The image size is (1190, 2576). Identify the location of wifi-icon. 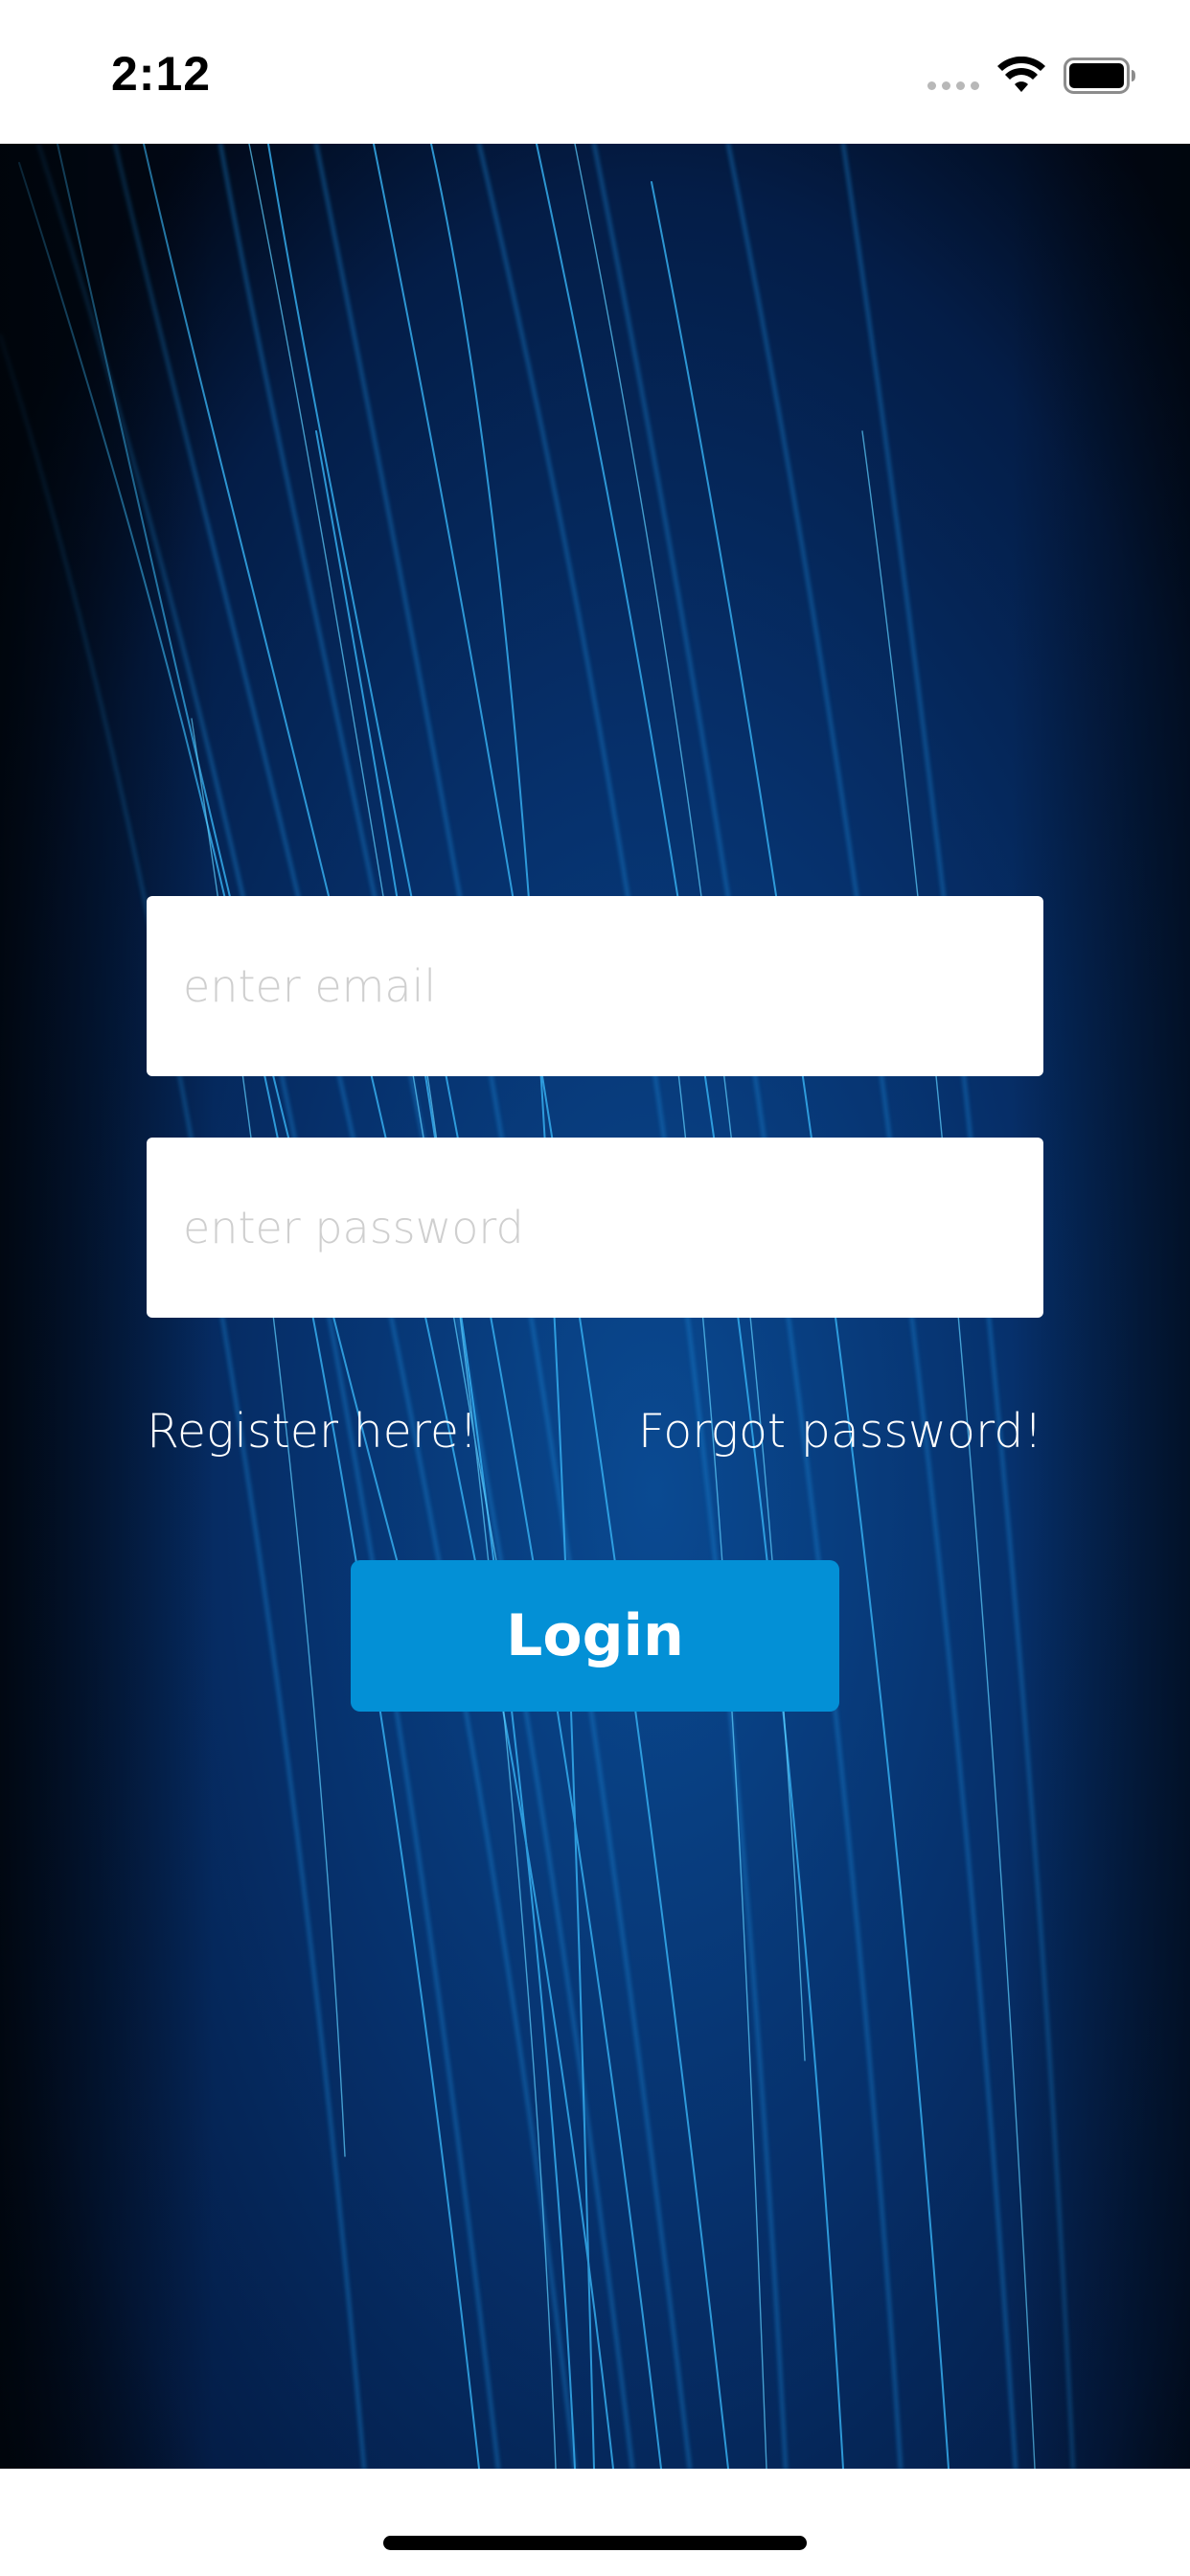
(1021, 74).